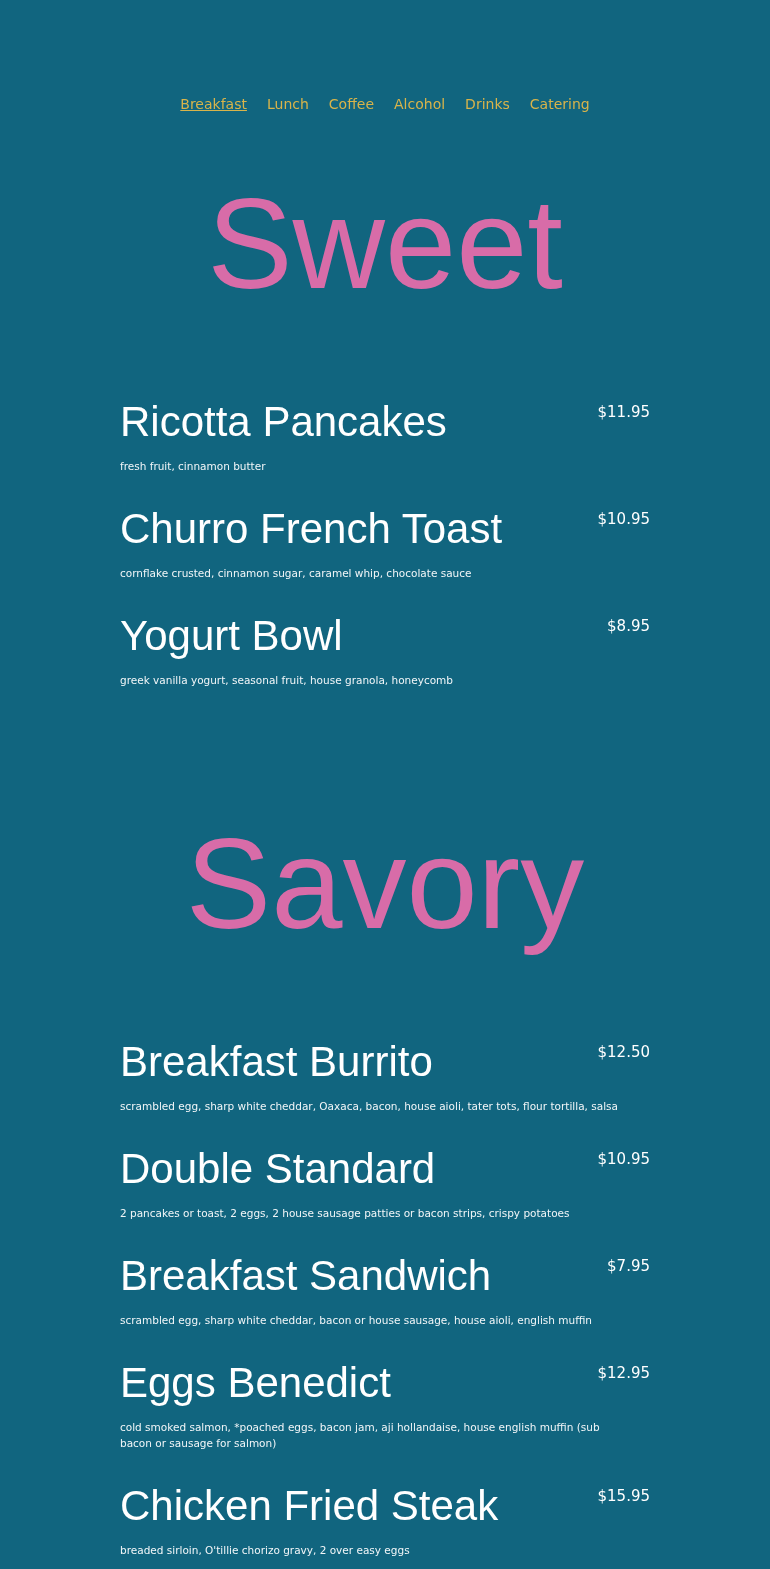 The width and height of the screenshot is (770, 1569). Describe the element at coordinates (420, 104) in the screenshot. I see `nav-link: Alcohol` at that location.